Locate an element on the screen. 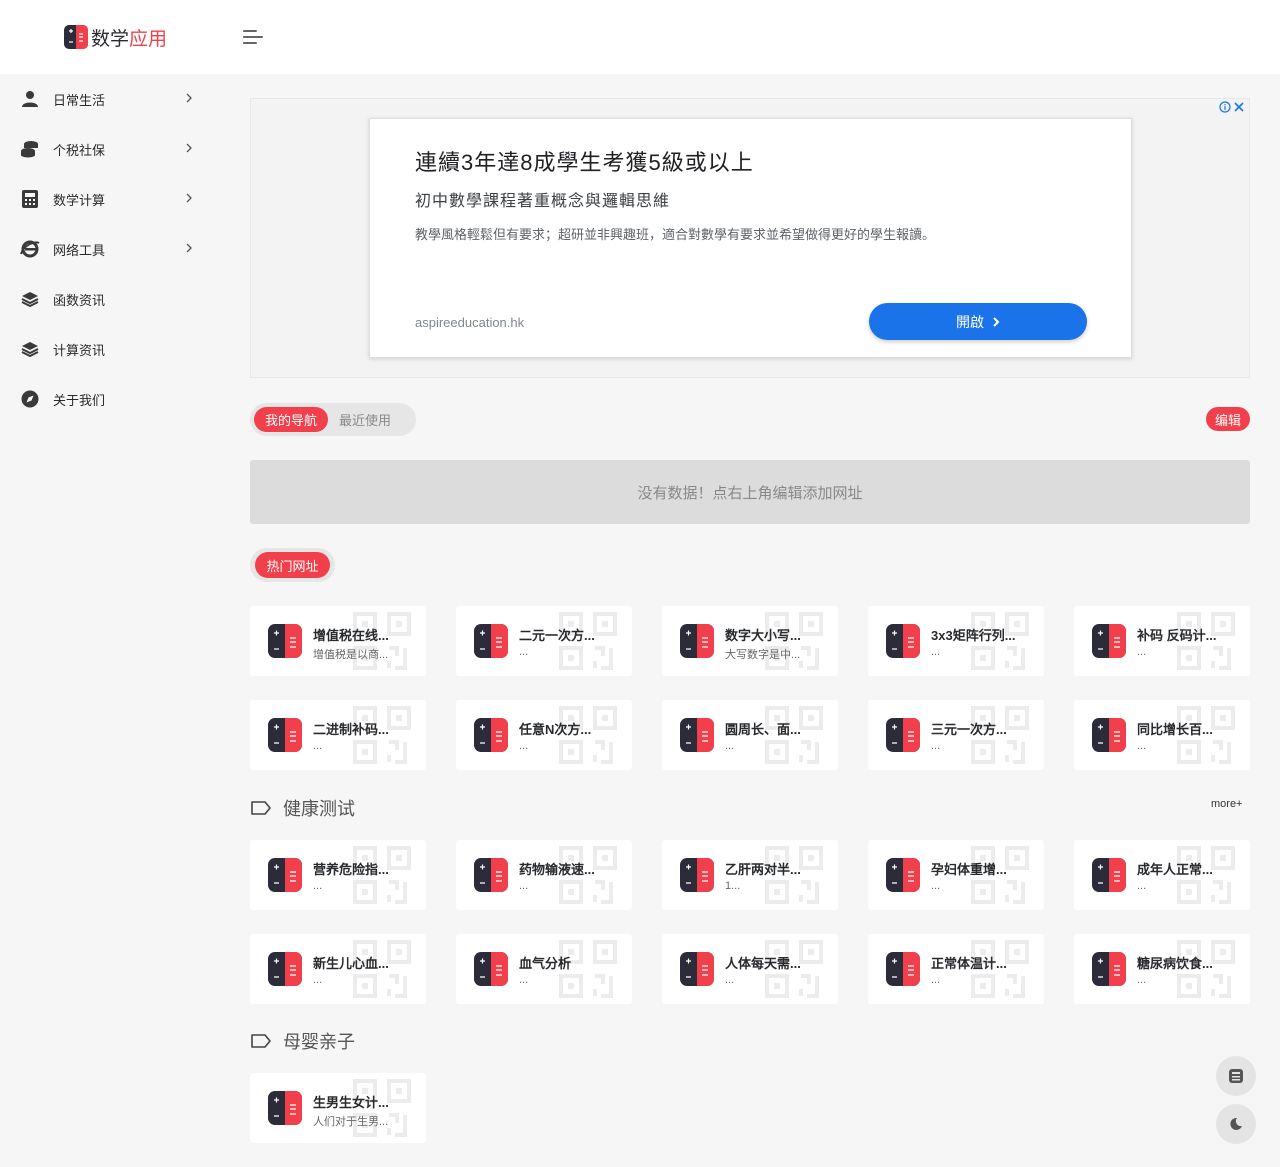 This screenshot has height=1167, width=1280. edit-button: 编辑 is located at coordinates (1228, 419).